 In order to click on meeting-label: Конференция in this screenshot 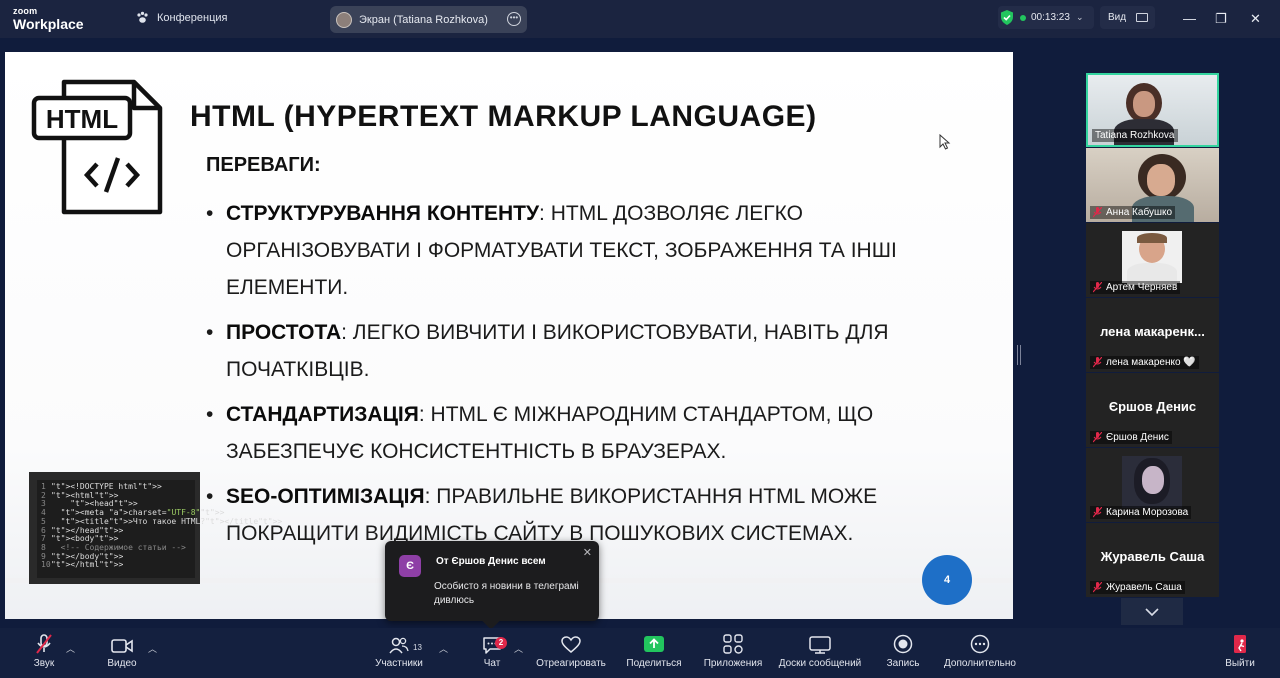, I will do `click(192, 17)`.